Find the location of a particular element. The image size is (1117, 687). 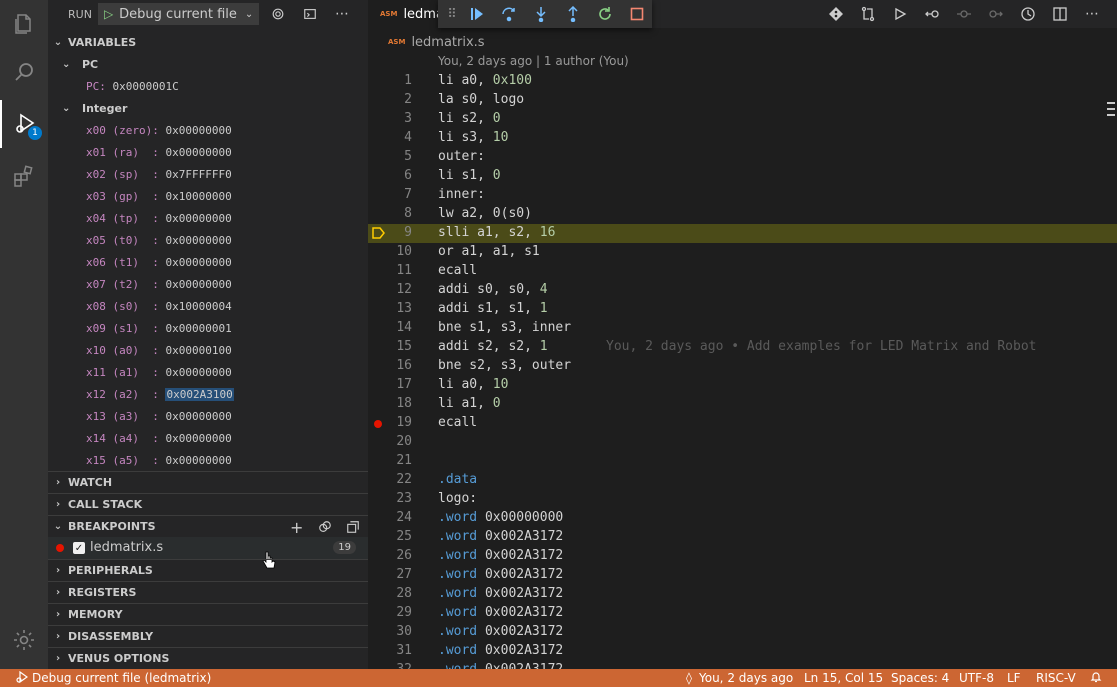

variable-register: x09 (s1) : 0x00000001 is located at coordinates (159, 328).